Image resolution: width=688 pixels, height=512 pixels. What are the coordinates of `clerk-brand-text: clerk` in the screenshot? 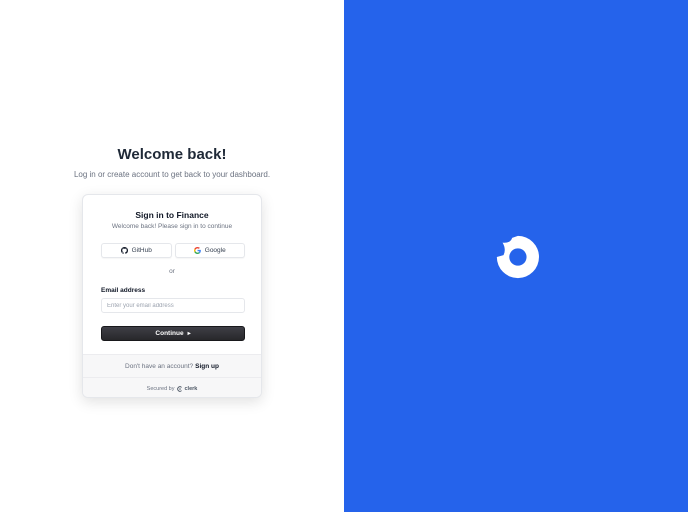 It's located at (191, 388).